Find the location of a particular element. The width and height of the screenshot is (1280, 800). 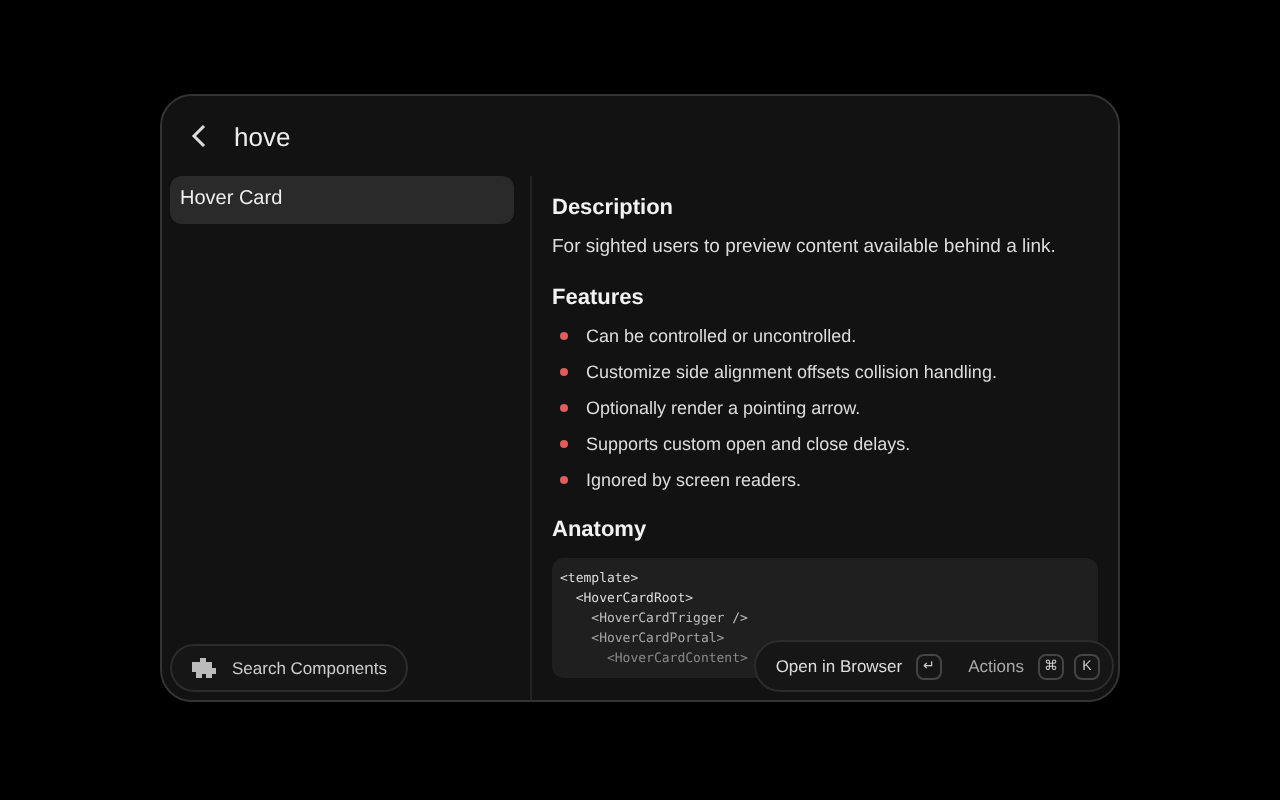

open-in-browser-button: Open in Browser is located at coordinates (839, 666).